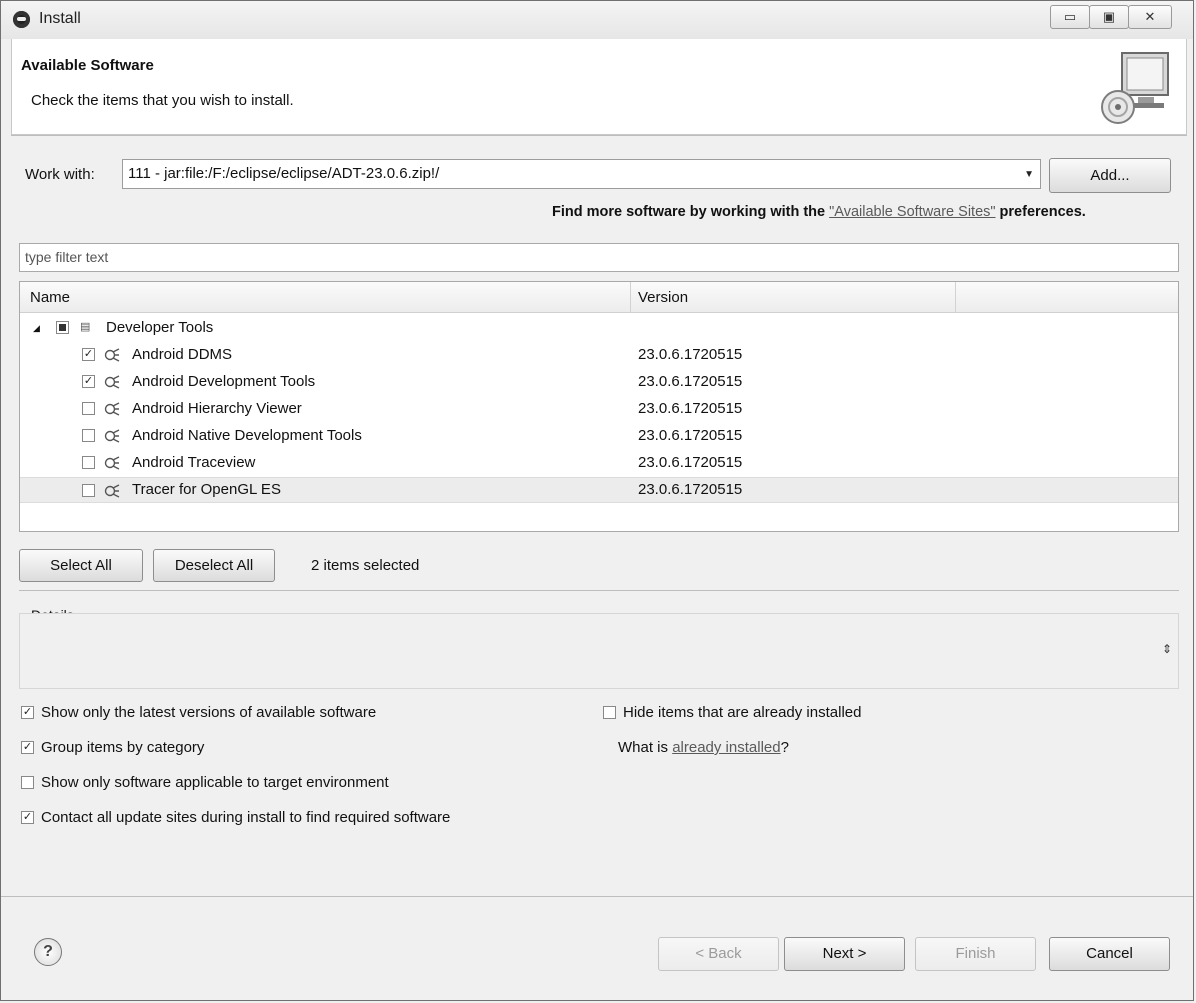 This screenshot has height=1003, width=1196. I want to click on tree-row-selected: Tracer for OpenGL ES 23.0.6.1720515, so click(599, 490).